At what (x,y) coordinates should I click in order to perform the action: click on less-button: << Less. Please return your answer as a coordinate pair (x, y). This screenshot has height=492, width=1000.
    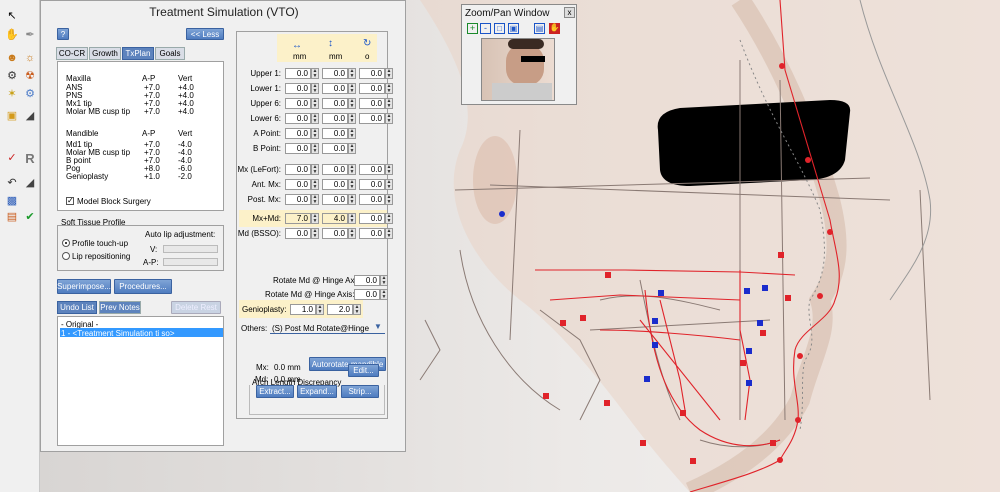
    Looking at the image, I should click on (205, 34).